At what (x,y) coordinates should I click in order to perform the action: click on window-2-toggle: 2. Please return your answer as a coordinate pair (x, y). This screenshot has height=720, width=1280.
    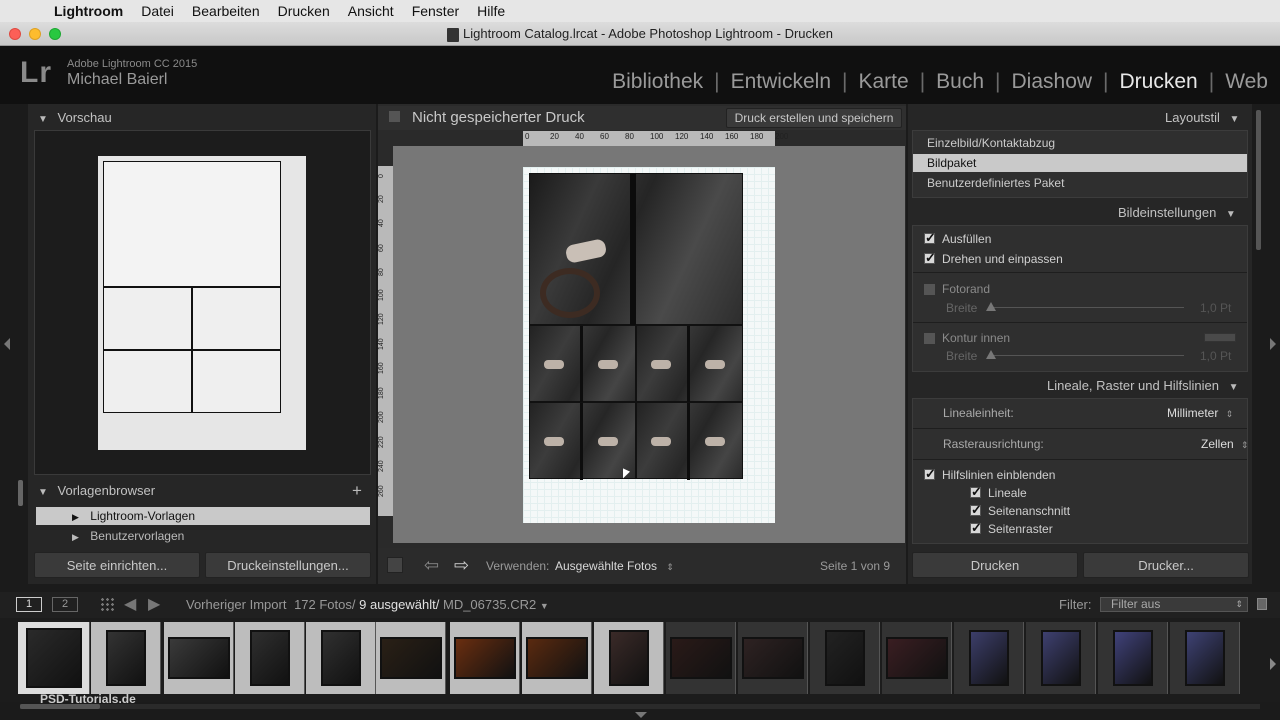
    Looking at the image, I should click on (65, 604).